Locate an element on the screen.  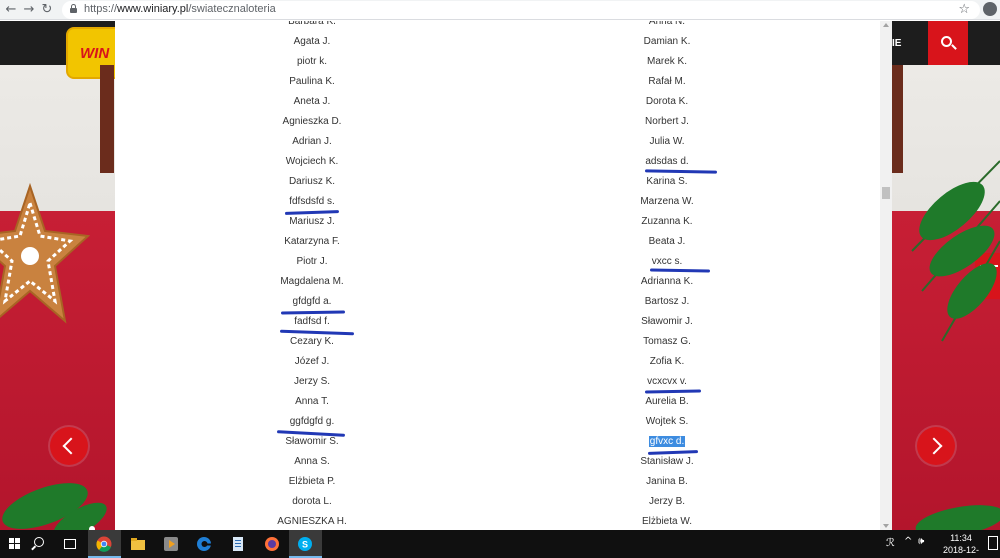
winner-name: Wojtek S. is located at coordinates (667, 422).